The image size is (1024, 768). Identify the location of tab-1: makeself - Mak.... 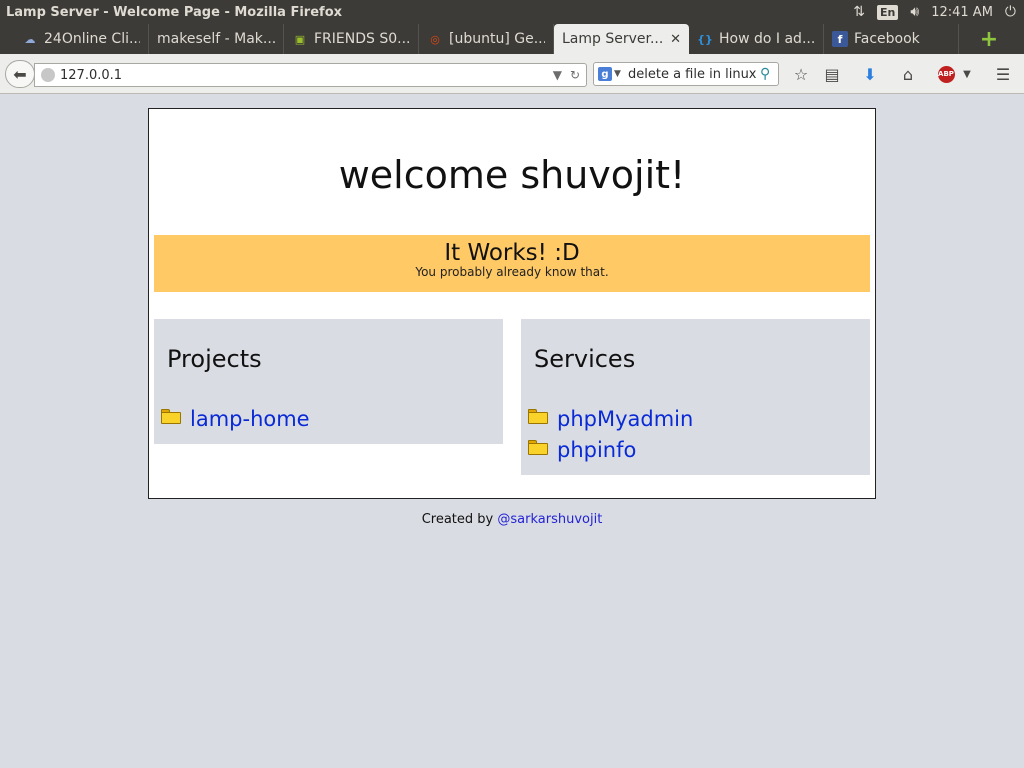
(216, 39).